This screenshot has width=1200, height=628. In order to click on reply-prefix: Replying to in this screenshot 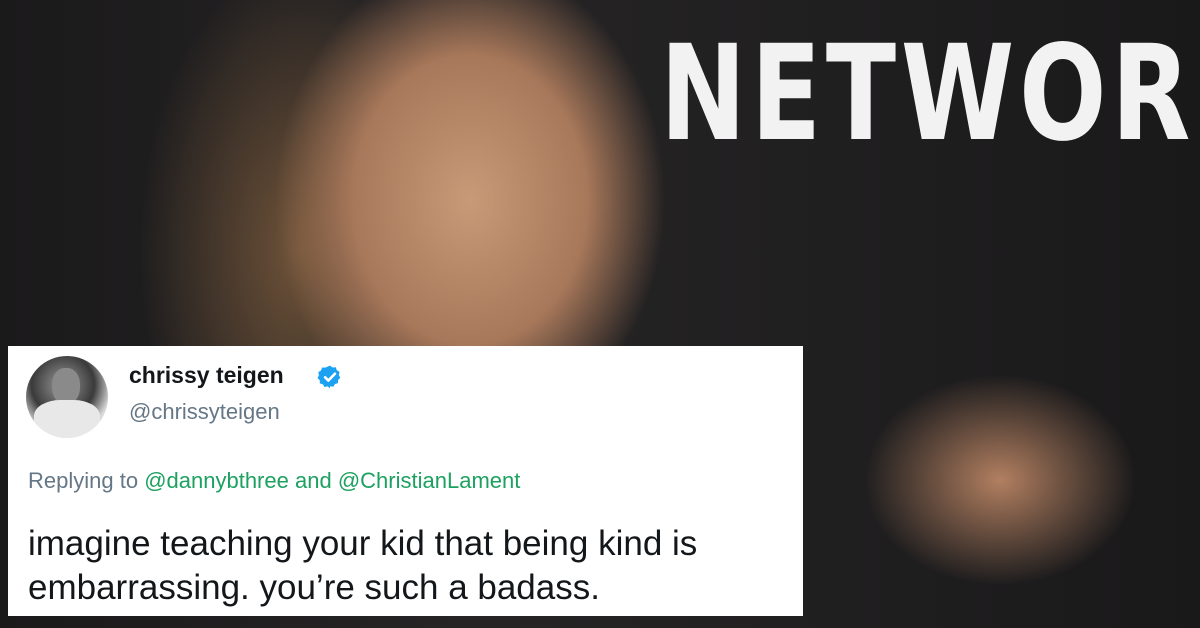, I will do `click(83, 480)`.